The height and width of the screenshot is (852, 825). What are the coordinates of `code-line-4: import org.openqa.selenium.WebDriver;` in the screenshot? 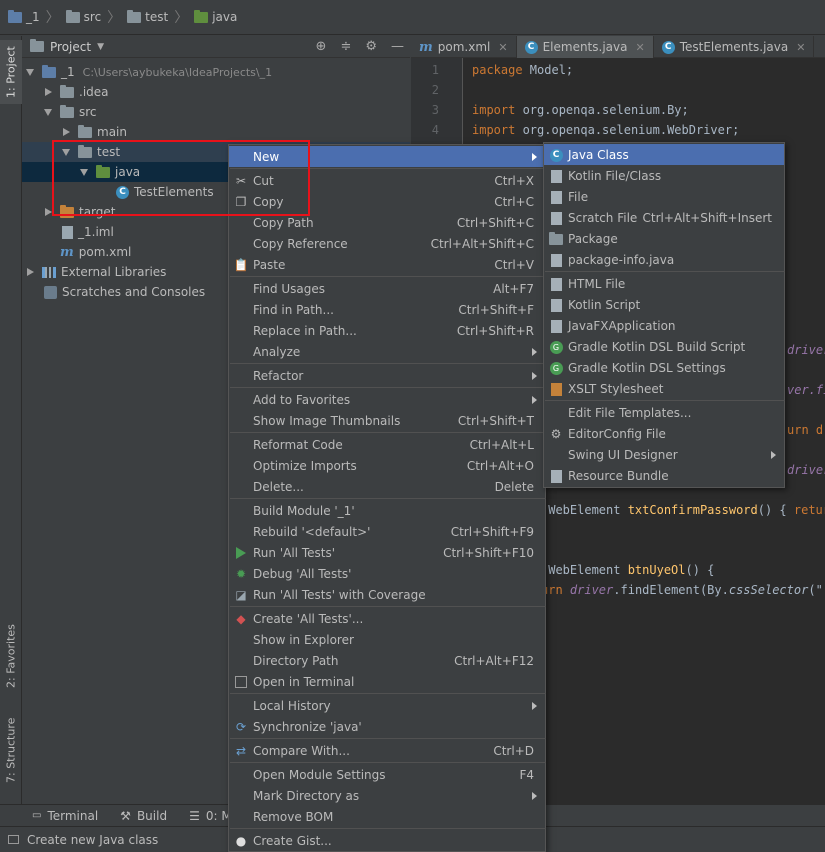 It's located at (606, 130).